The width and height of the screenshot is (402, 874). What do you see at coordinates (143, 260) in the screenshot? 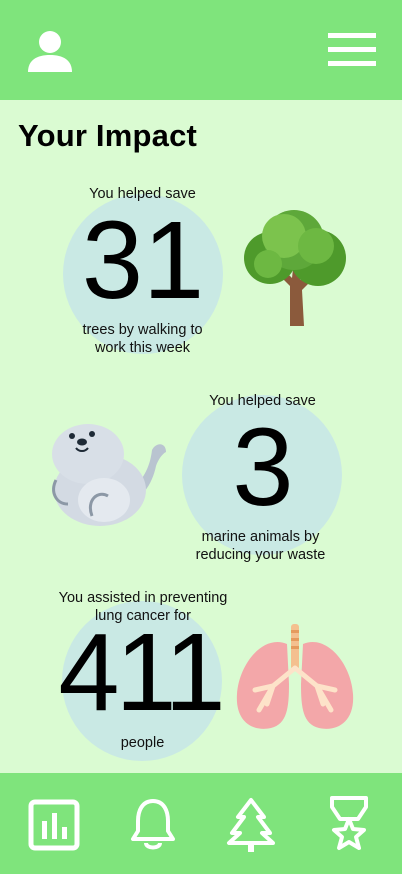
I see `stat-value: 31` at bounding box center [143, 260].